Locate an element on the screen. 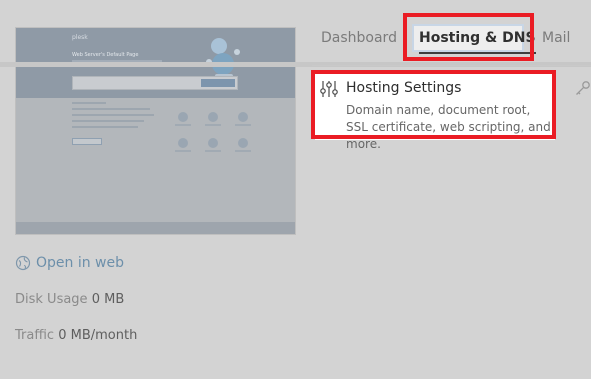 The image size is (591, 379). preview-searchbar is located at coordinates (155, 83).